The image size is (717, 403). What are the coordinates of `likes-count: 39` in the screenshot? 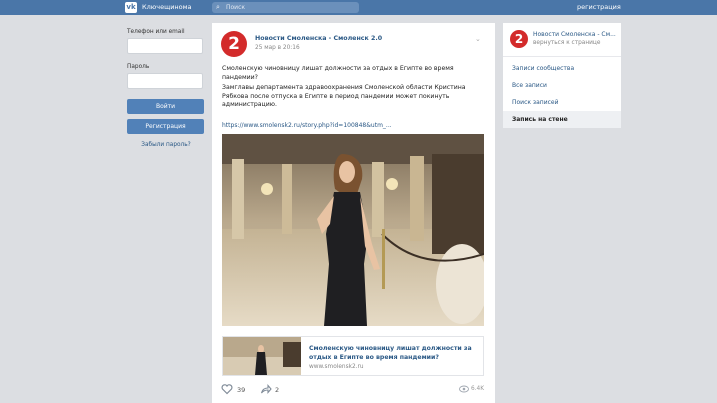 It's located at (241, 390).